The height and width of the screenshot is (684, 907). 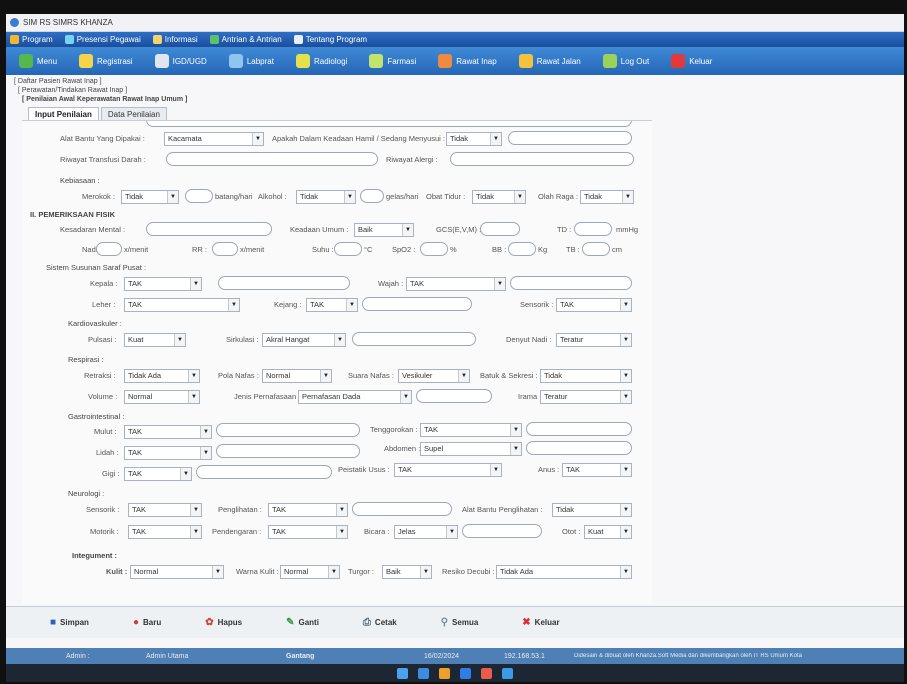 I want to click on sirkulasi-keterangan-field, so click(x=414, y=339).